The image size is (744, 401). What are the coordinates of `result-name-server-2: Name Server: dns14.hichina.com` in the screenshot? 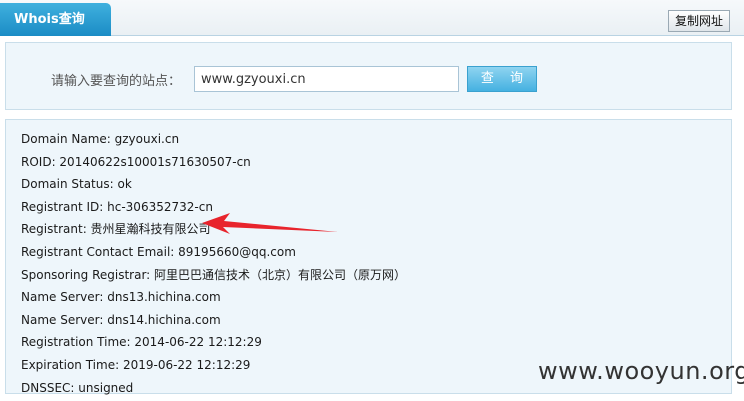 It's located at (121, 319).